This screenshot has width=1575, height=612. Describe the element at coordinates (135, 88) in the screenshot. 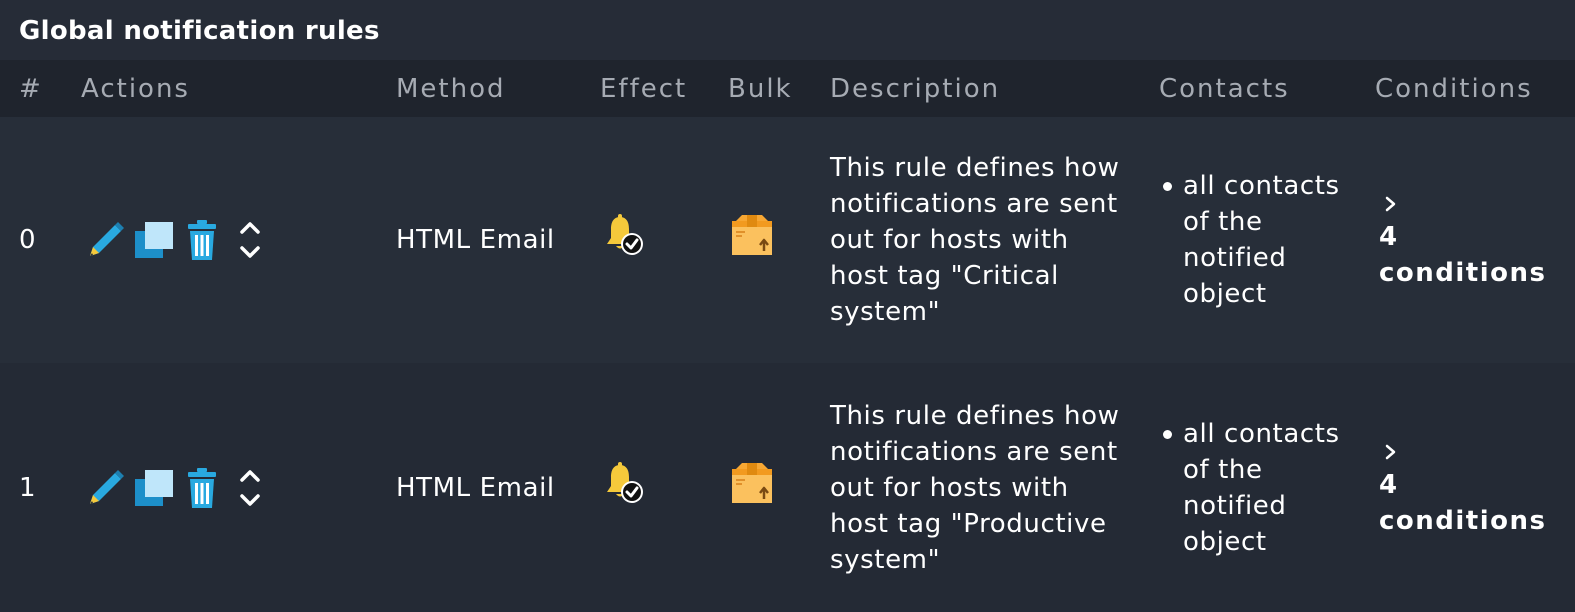

I see `header-actions: Actions` at that location.